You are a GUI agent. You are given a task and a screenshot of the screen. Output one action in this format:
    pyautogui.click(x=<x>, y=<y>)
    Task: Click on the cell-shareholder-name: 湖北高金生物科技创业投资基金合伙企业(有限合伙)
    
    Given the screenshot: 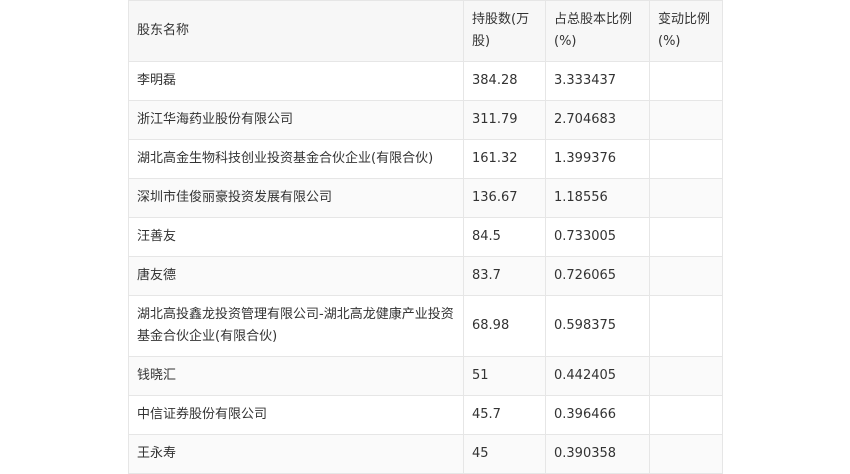 What is the action you would take?
    pyautogui.click(x=296, y=159)
    